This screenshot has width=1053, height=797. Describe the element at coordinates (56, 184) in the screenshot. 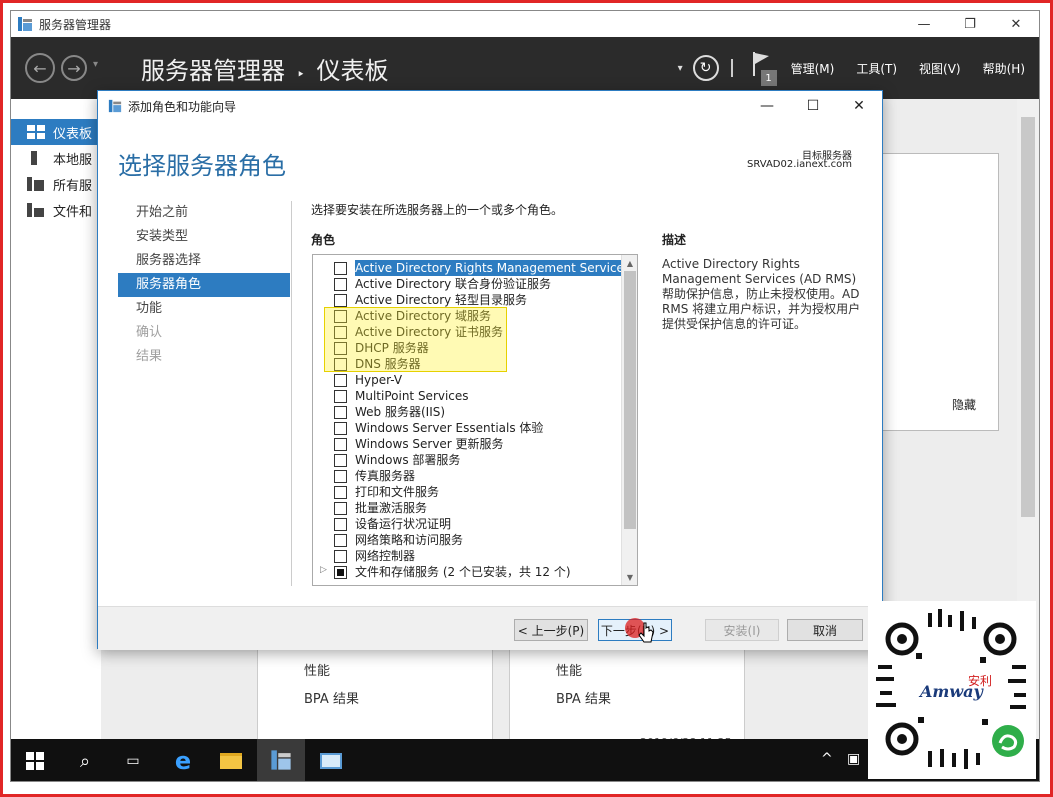

I see `sidebar-item-all-servers: 所有服` at that location.